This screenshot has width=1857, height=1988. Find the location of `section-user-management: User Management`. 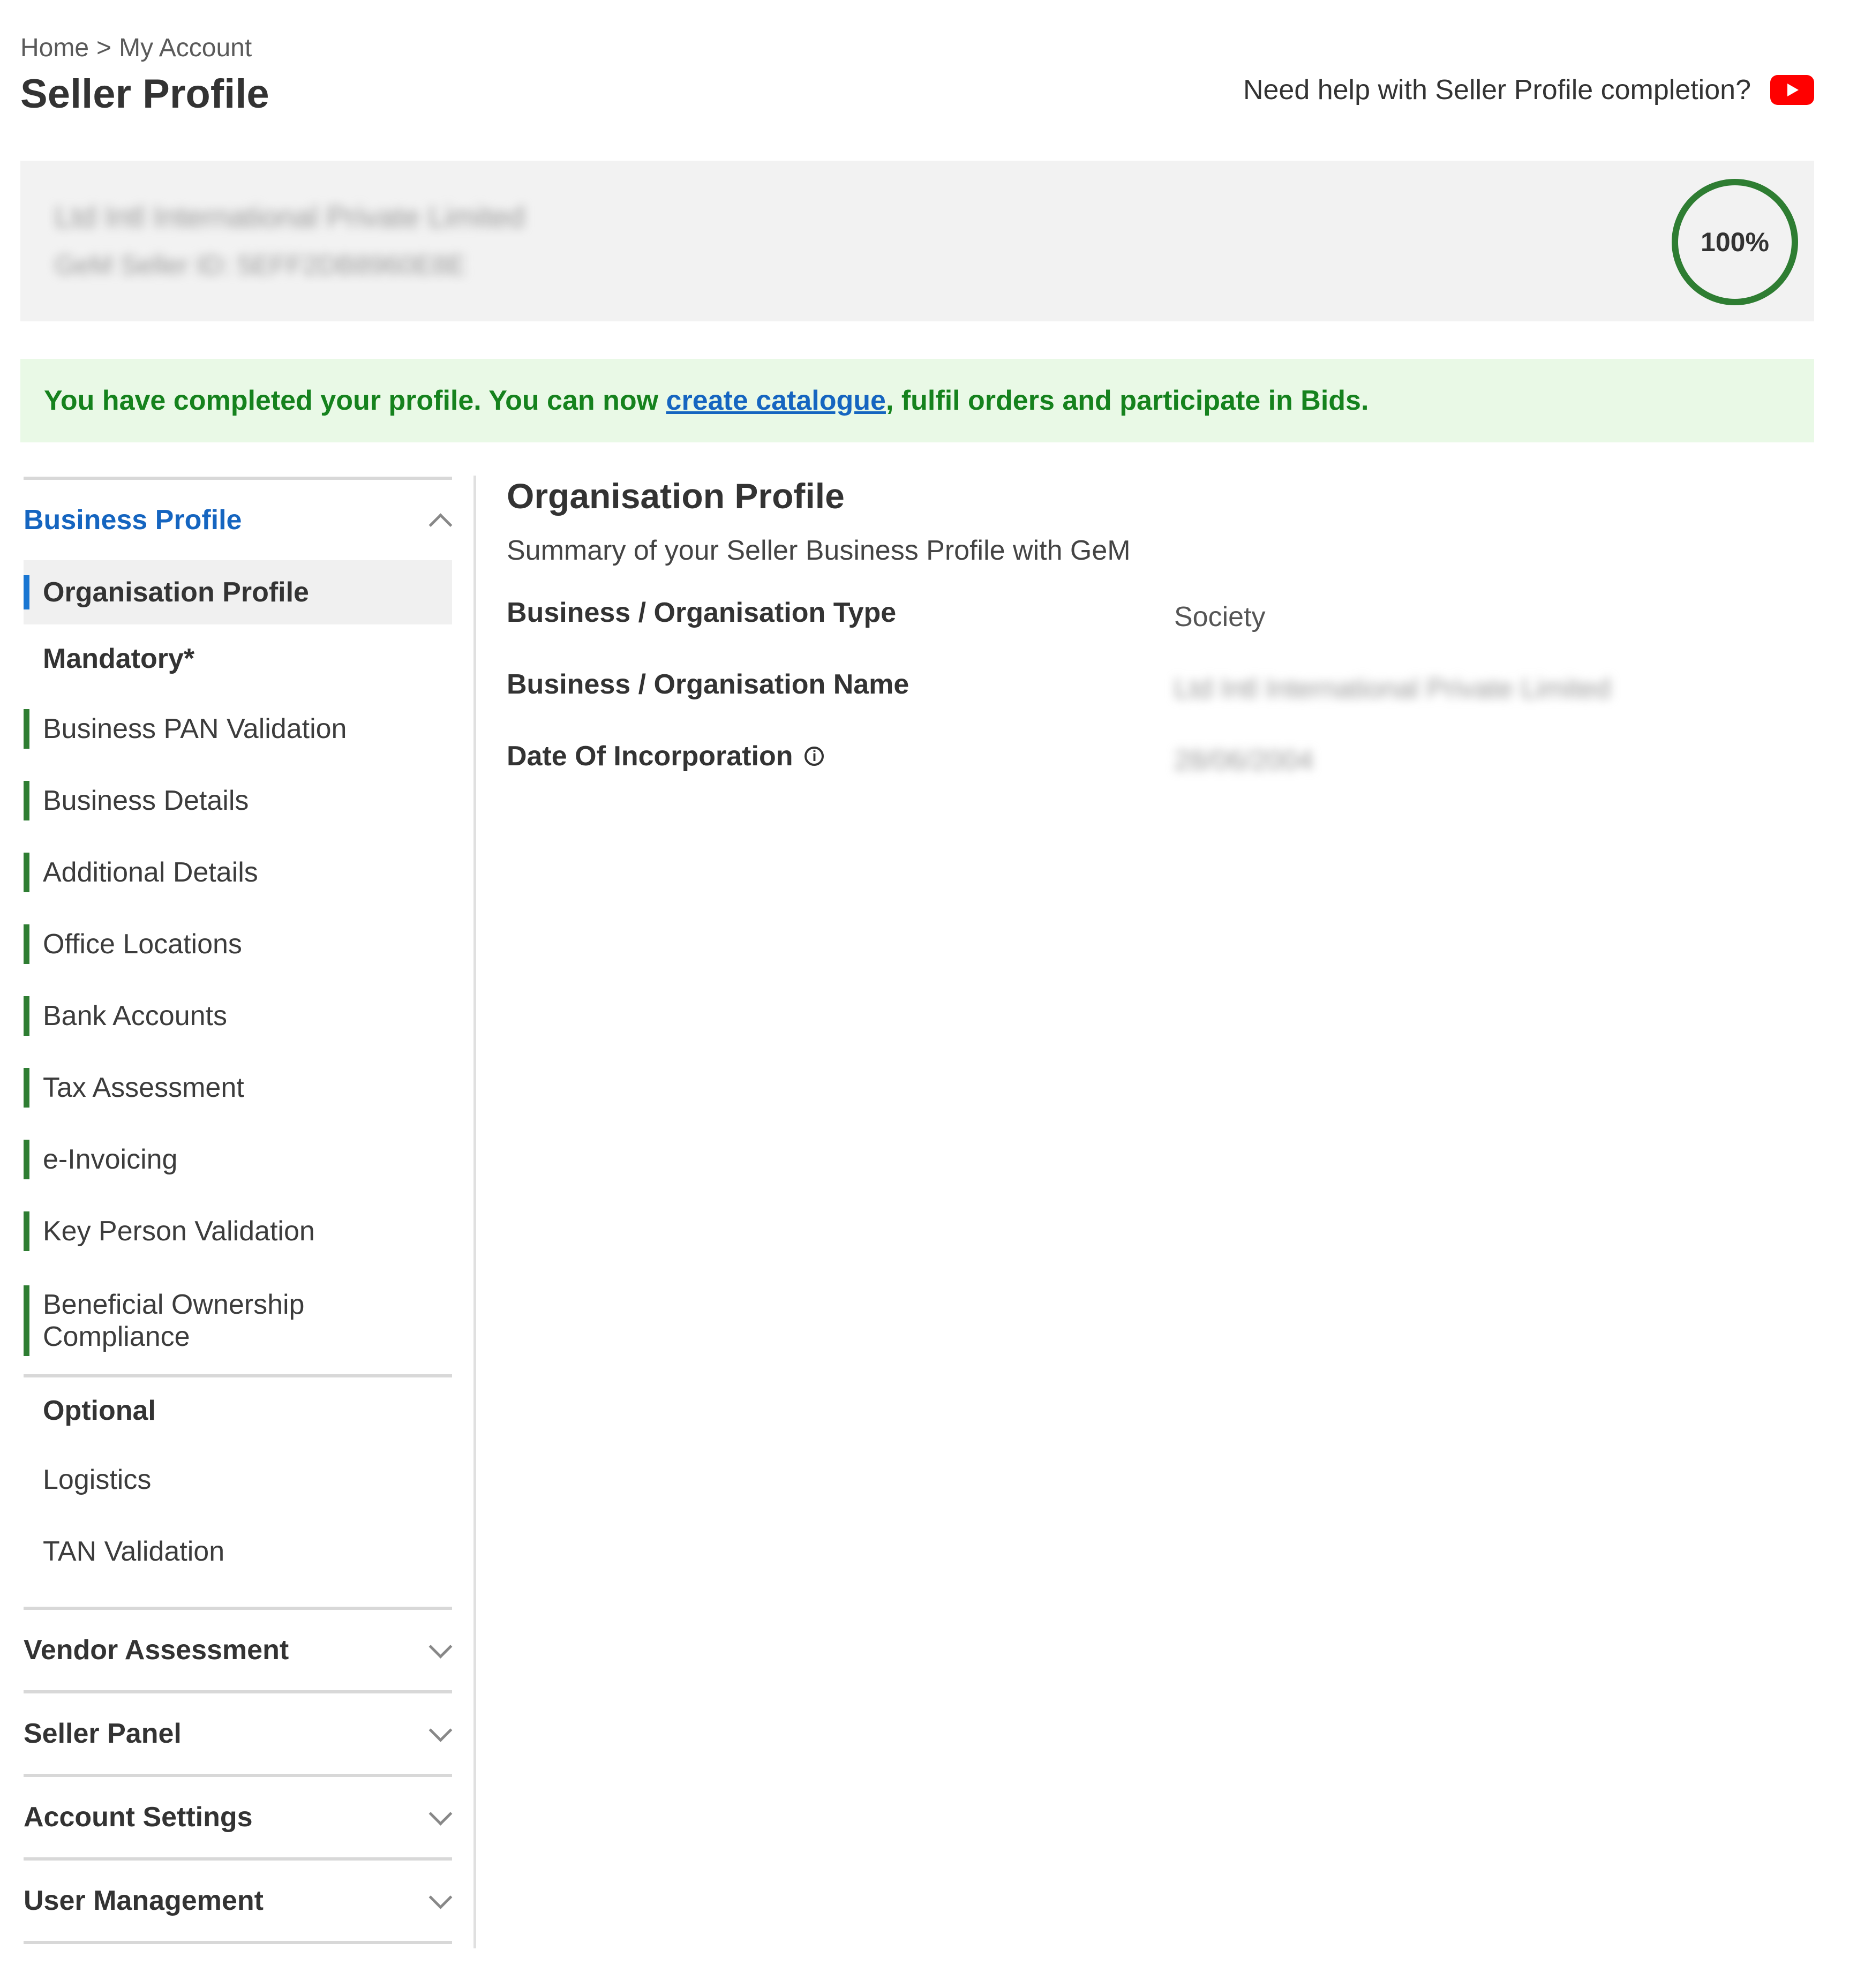

section-user-management: User Management is located at coordinates (238, 1901).